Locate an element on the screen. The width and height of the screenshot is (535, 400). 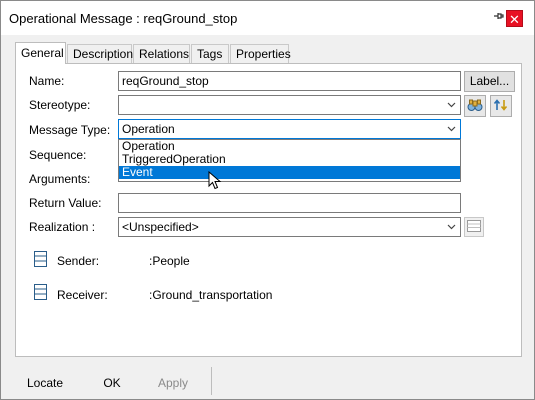
dropdown-option-event: Event is located at coordinates (289, 172).